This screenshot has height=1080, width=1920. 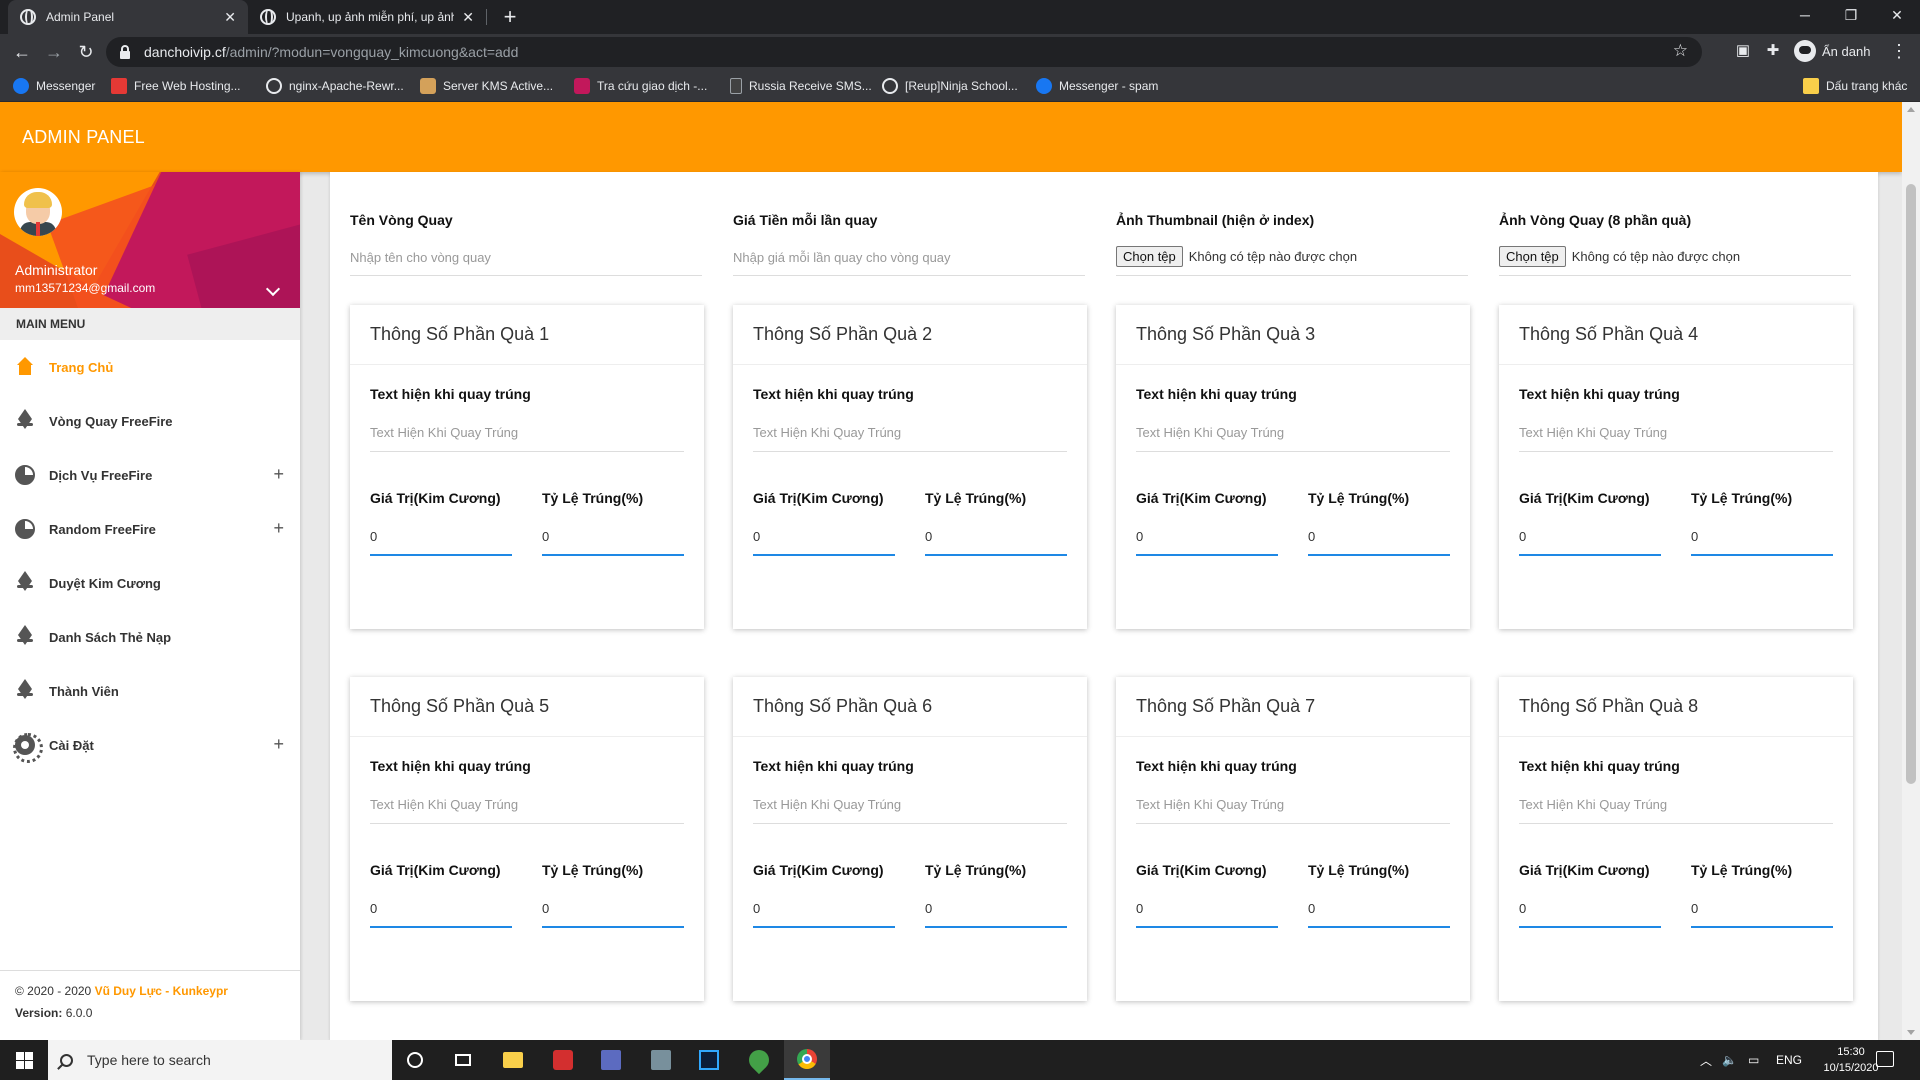 What do you see at coordinates (1899, 51) in the screenshot?
I see `chrome-menu-icon: ⋮` at bounding box center [1899, 51].